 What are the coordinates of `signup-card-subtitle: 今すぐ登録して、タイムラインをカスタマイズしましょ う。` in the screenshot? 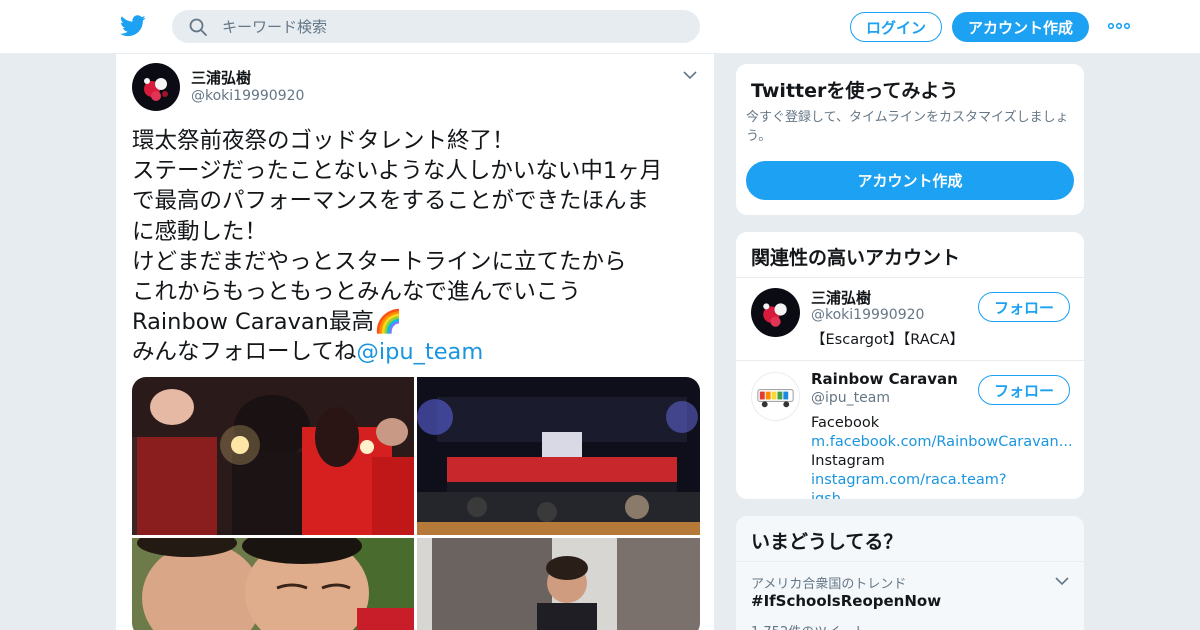 It's located at (907, 127).